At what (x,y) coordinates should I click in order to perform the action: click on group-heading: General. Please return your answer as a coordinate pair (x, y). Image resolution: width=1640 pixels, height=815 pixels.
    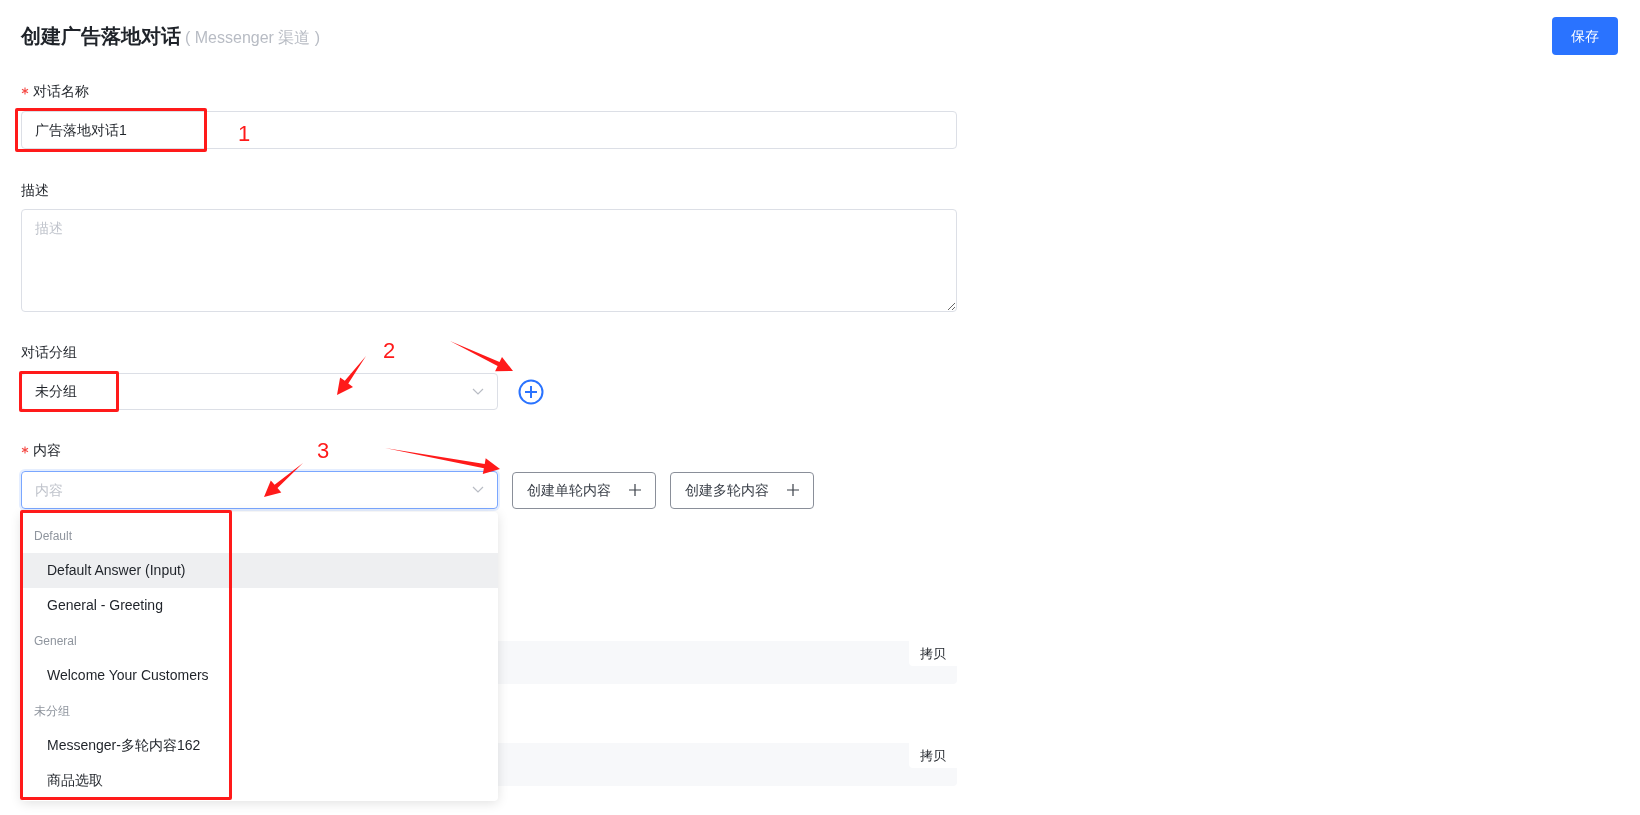
    Looking at the image, I should click on (55, 641).